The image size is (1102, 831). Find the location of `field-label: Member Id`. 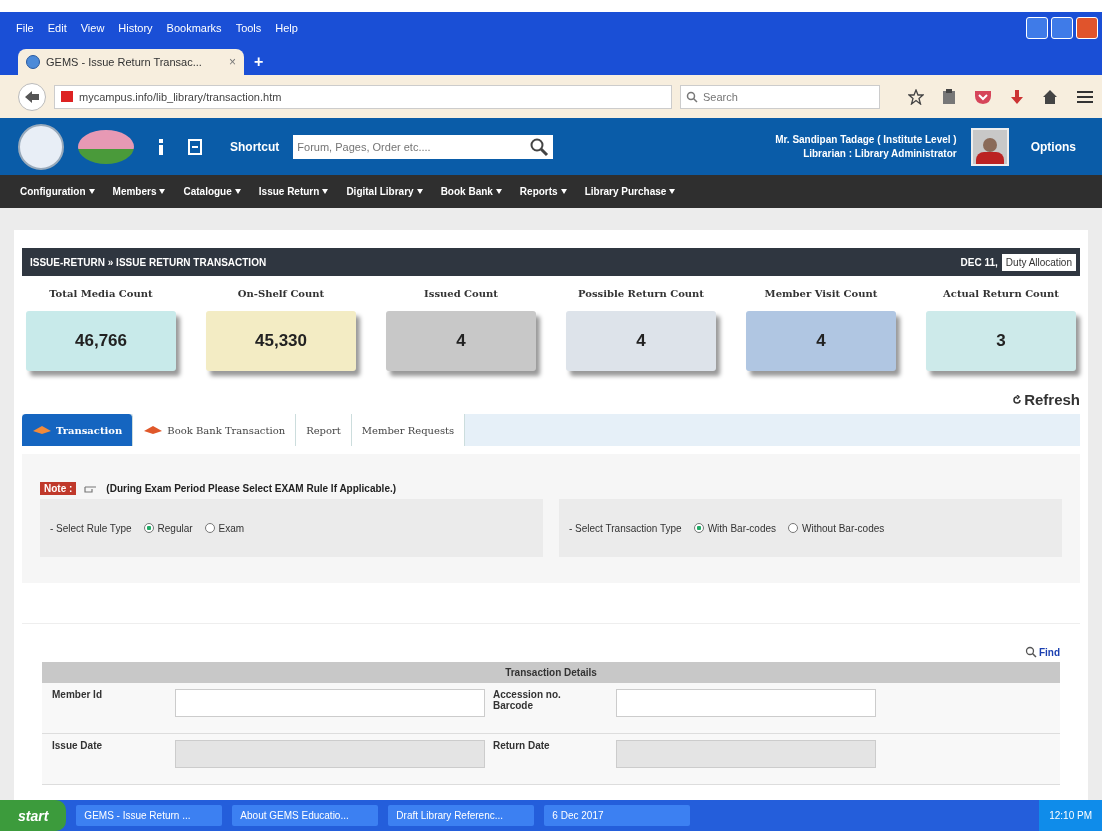

field-label: Member Id is located at coordinates (77, 694).